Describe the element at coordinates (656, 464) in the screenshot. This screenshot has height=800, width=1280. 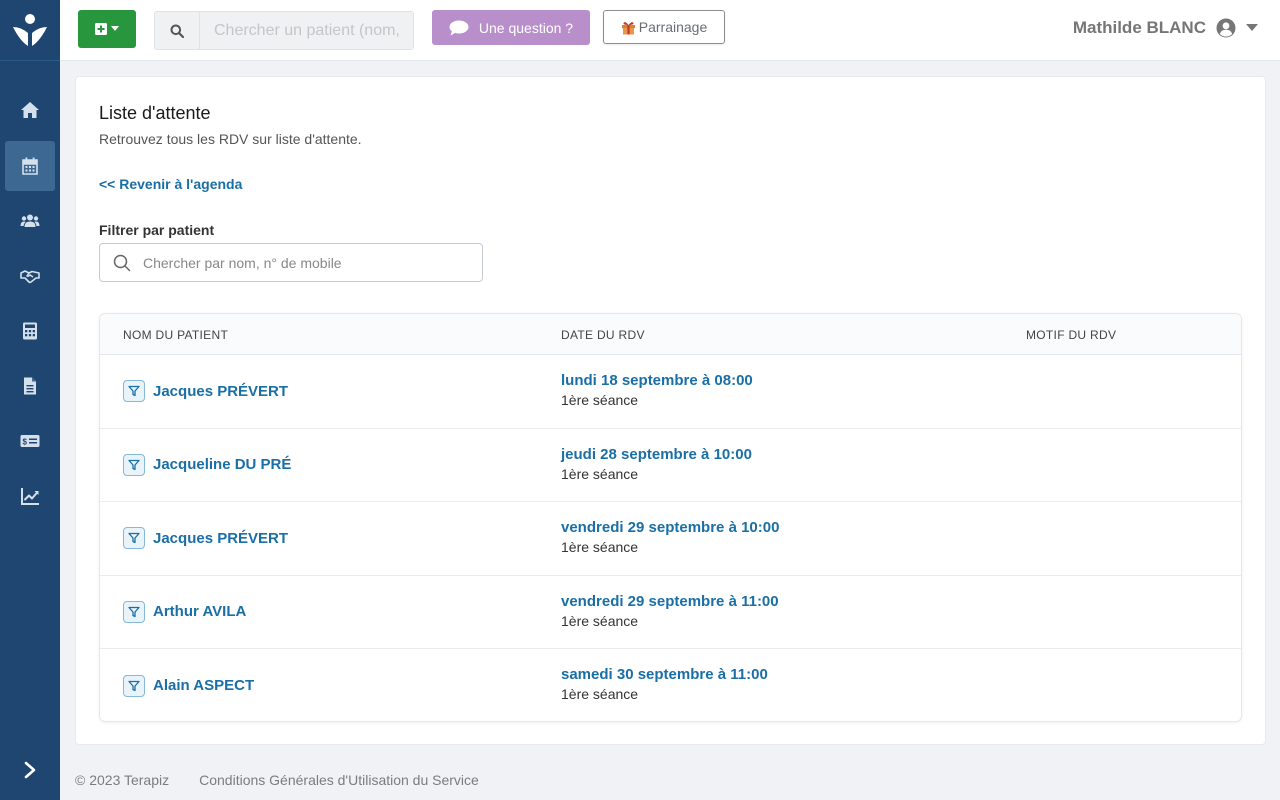
I see `appointment-cell: jeudi 28 septembre à 10:00 1ère séance` at that location.